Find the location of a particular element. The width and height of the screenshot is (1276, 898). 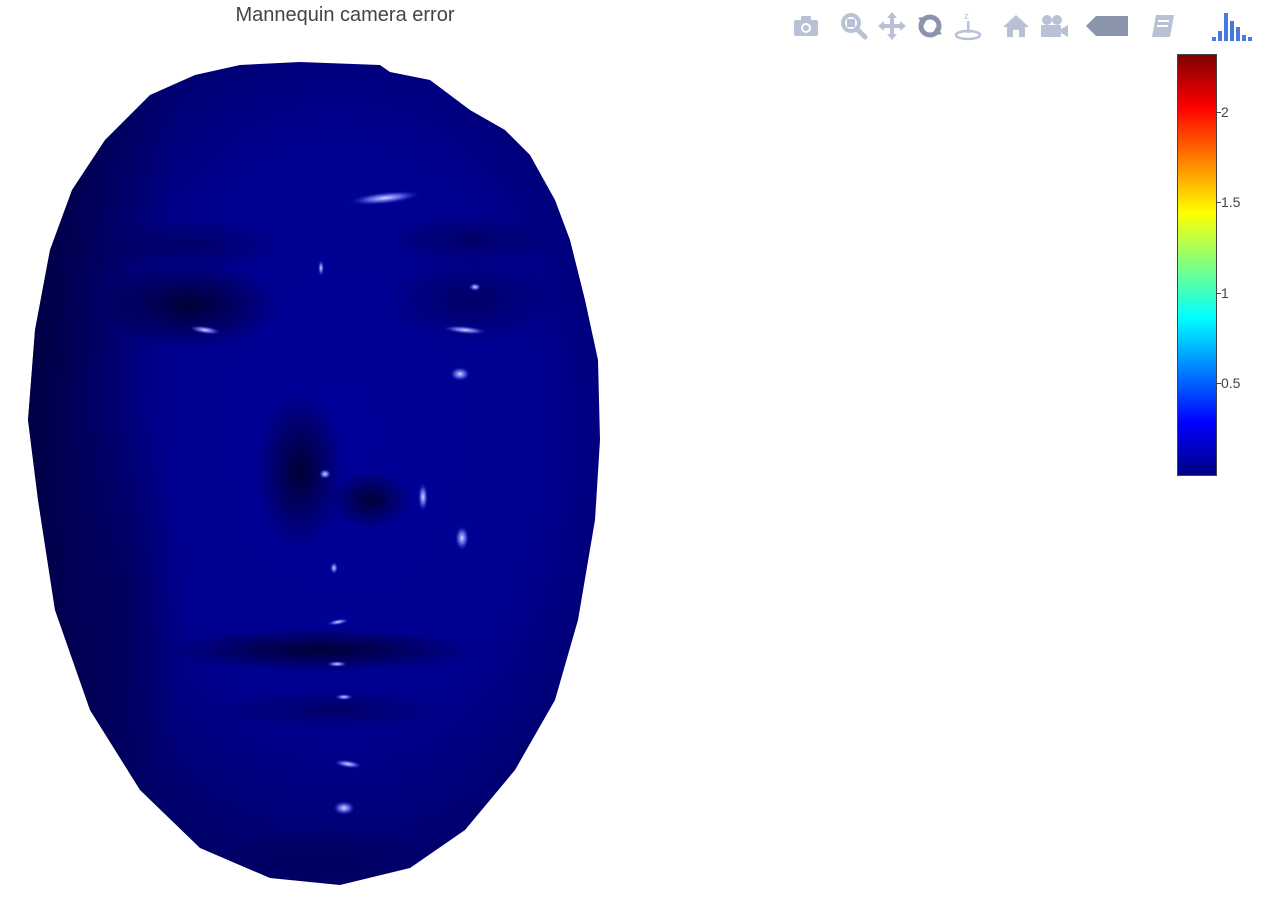

svg-text: z is located at coordinates (966, 17).